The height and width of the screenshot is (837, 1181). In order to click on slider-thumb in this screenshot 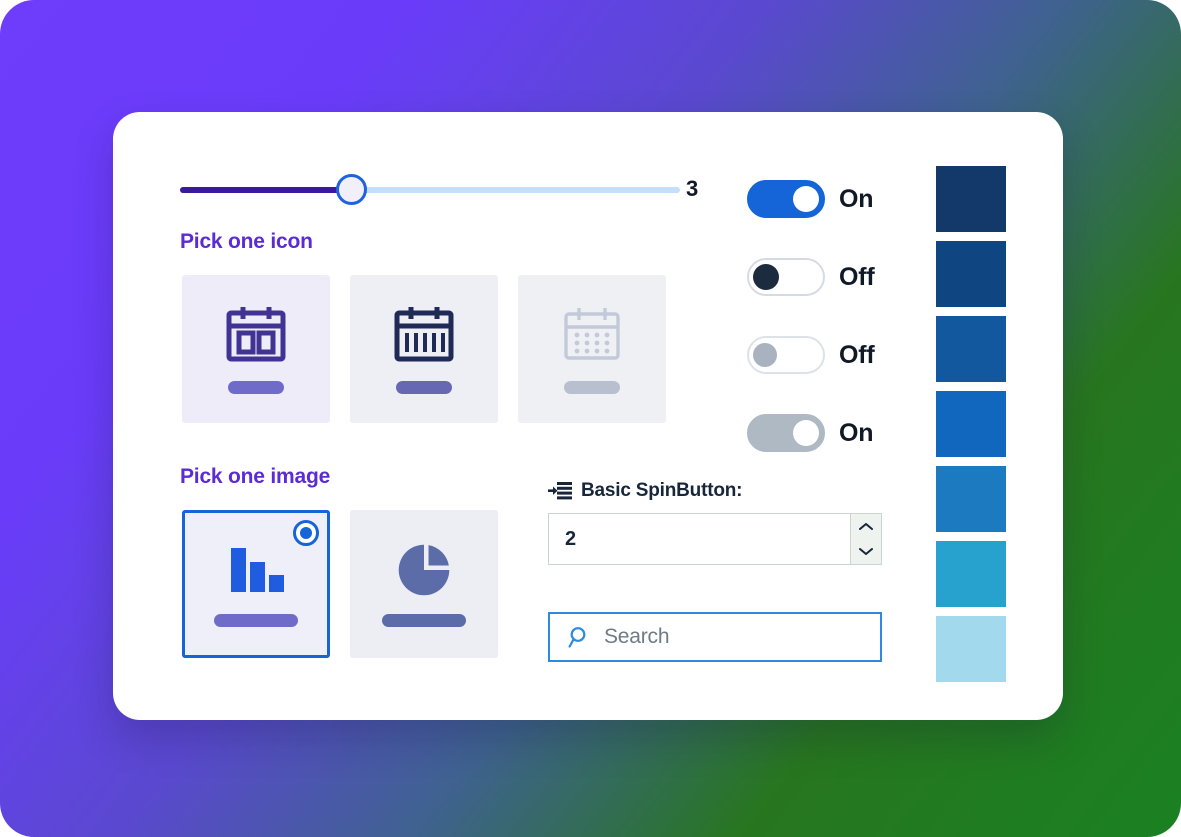, I will do `click(351, 189)`.